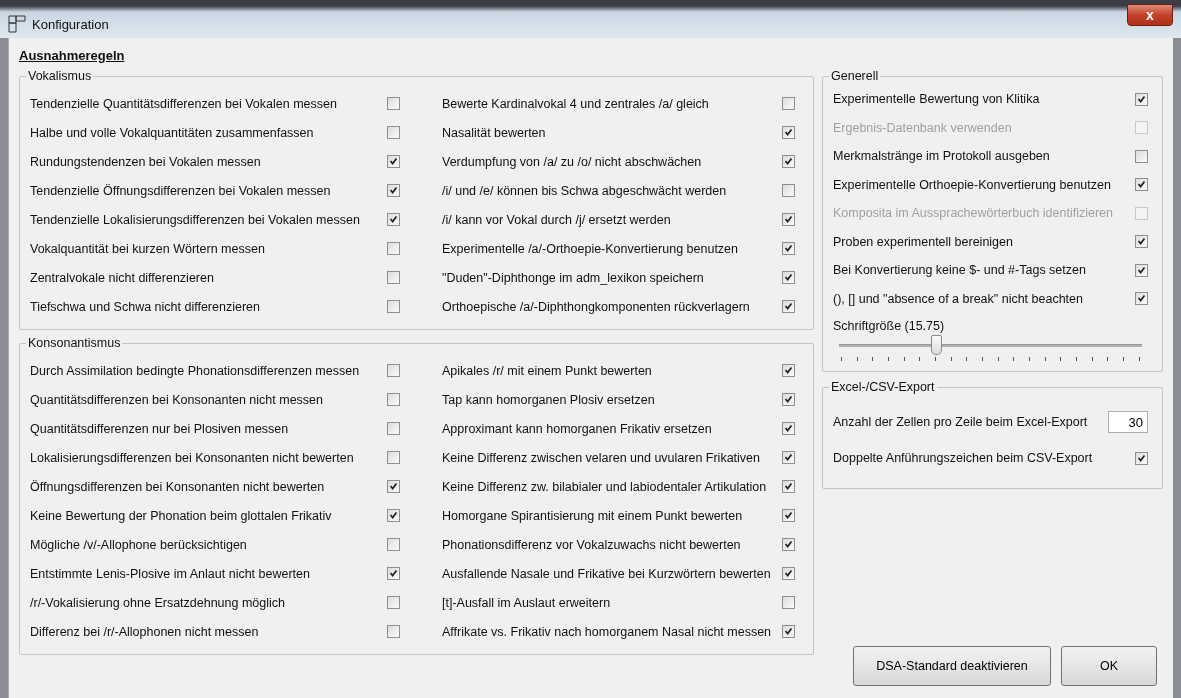 Image resolution: width=1181 pixels, height=698 pixels. Describe the element at coordinates (990, 345) in the screenshot. I see `font-size-slider` at that location.